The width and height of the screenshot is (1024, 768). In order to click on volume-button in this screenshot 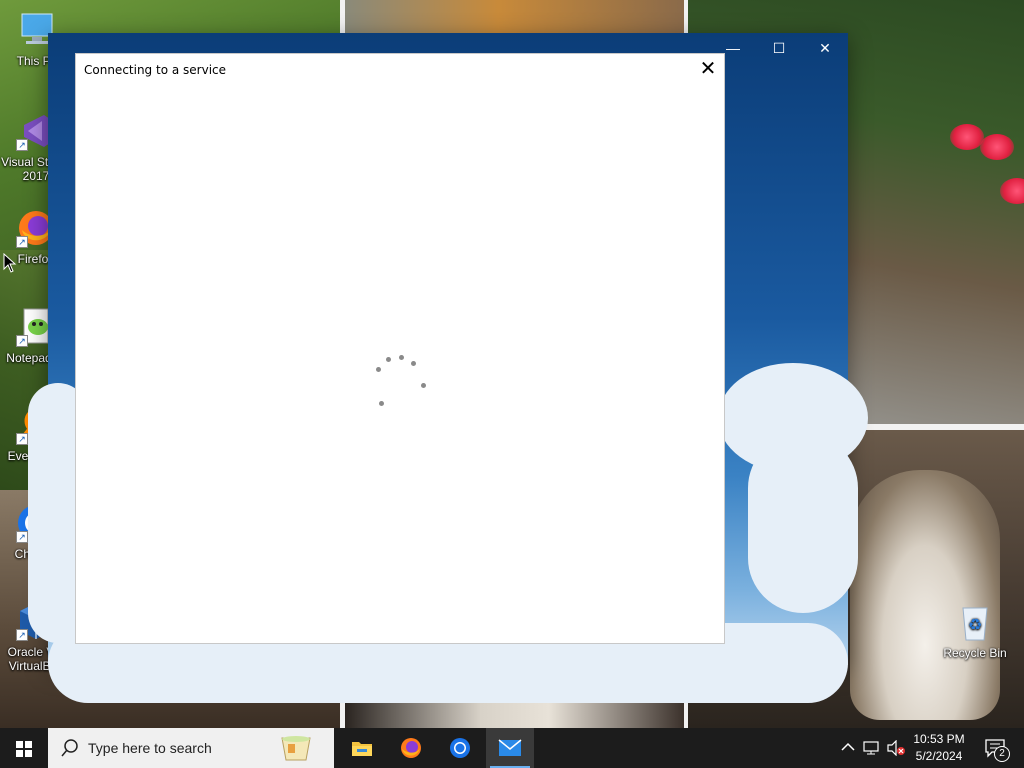, I will do `click(895, 748)`.